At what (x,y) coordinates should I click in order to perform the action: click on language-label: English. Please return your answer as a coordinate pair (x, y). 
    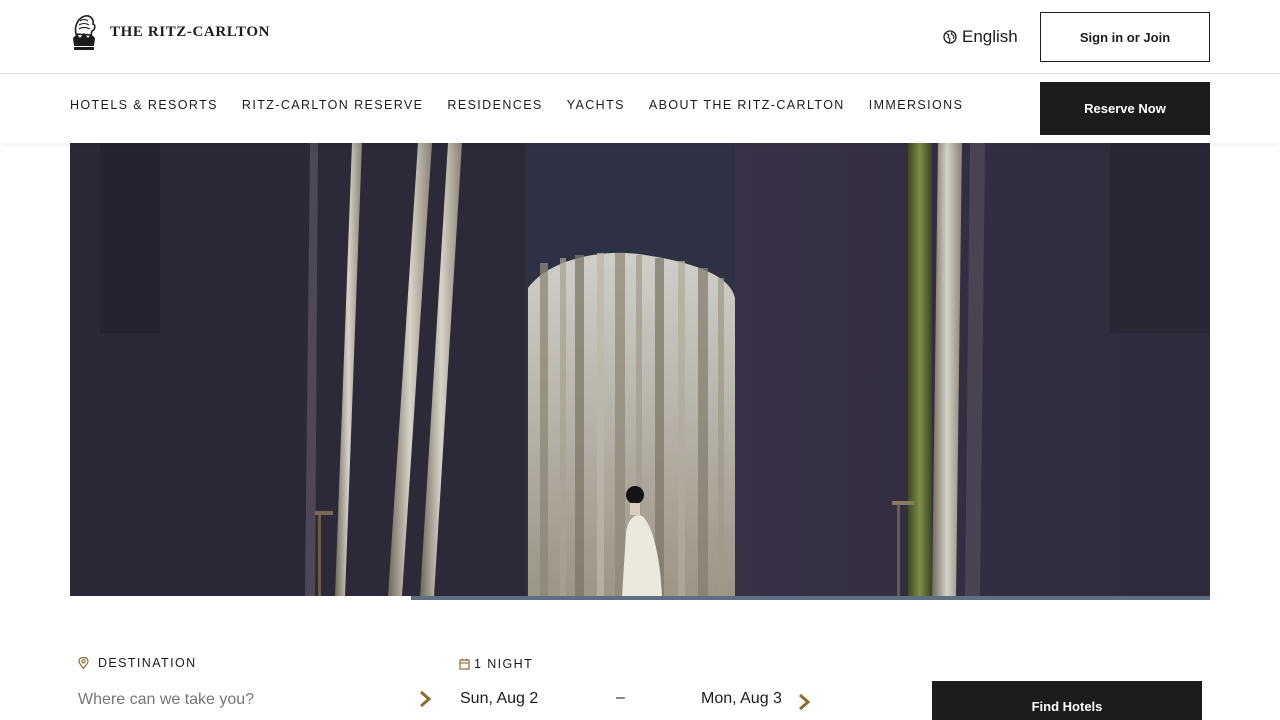
    Looking at the image, I should click on (990, 36).